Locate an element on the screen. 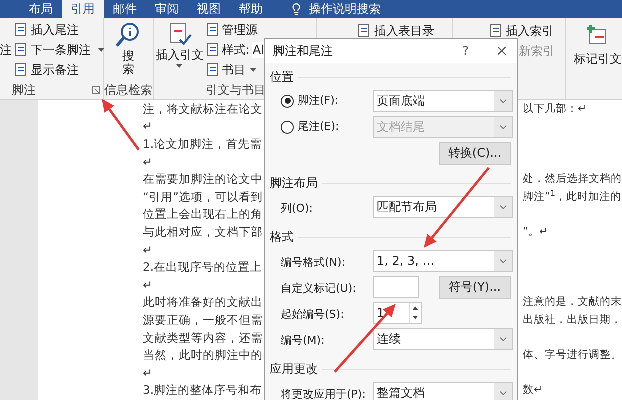 The image size is (622, 400). ribbon-tab: 布局 is located at coordinates (41, 9).